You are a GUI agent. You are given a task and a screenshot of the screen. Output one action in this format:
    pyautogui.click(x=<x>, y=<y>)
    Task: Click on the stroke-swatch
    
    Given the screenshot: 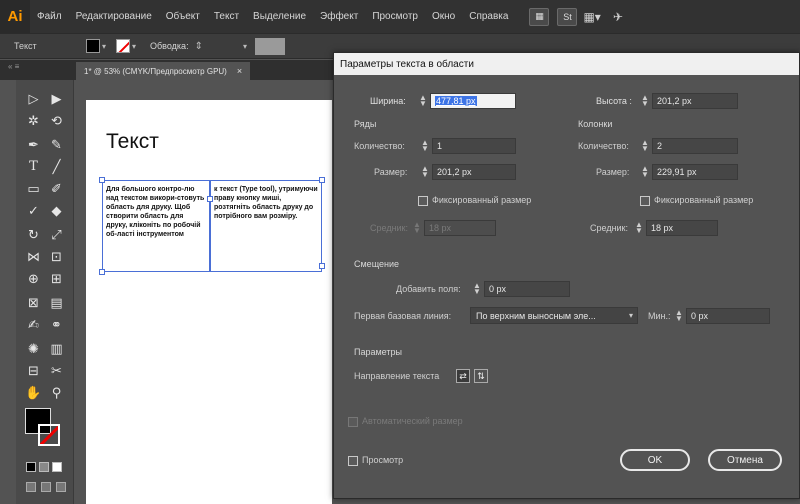 What is the action you would take?
    pyautogui.click(x=123, y=46)
    